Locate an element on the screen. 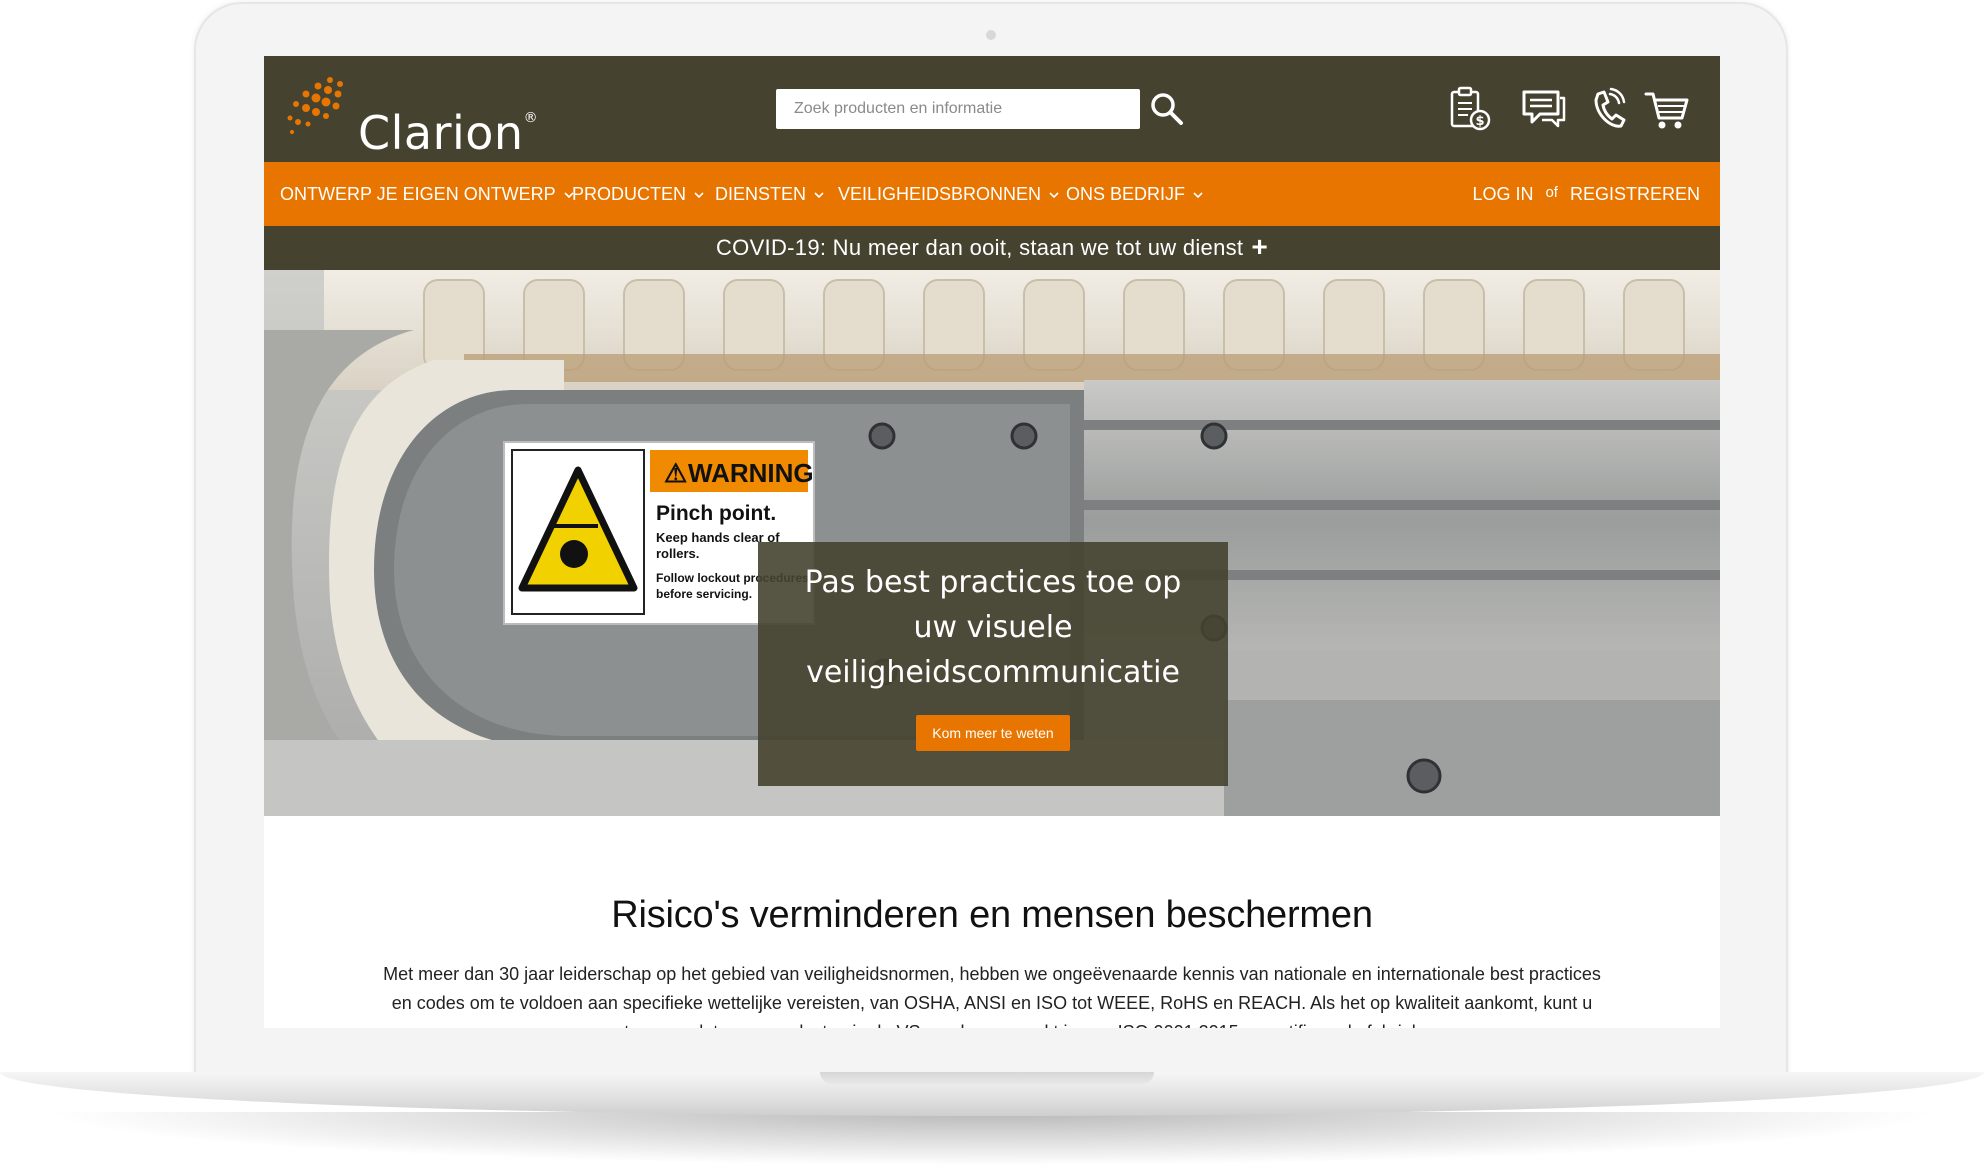 The height and width of the screenshot is (1176, 1984). nav-our-company: ONS BEDRIJF is located at coordinates (1134, 194).